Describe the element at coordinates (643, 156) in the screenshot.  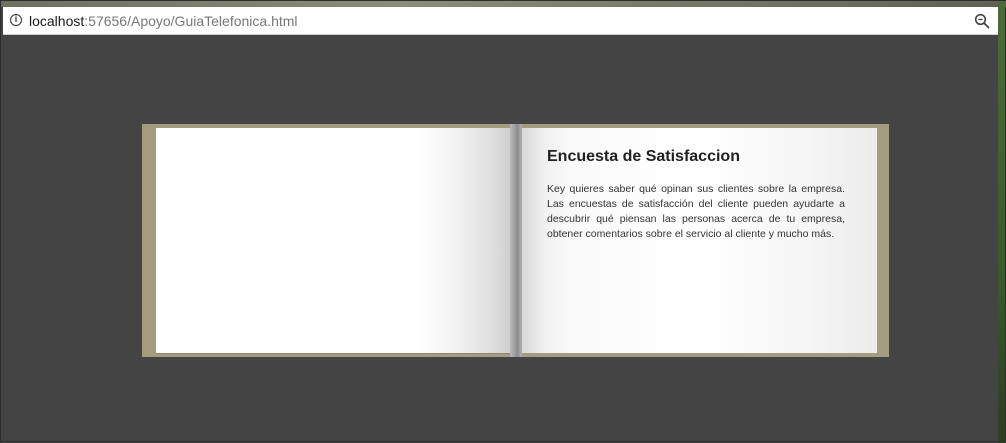
I see `page-title: Encuesta de Satisfaccion` at that location.